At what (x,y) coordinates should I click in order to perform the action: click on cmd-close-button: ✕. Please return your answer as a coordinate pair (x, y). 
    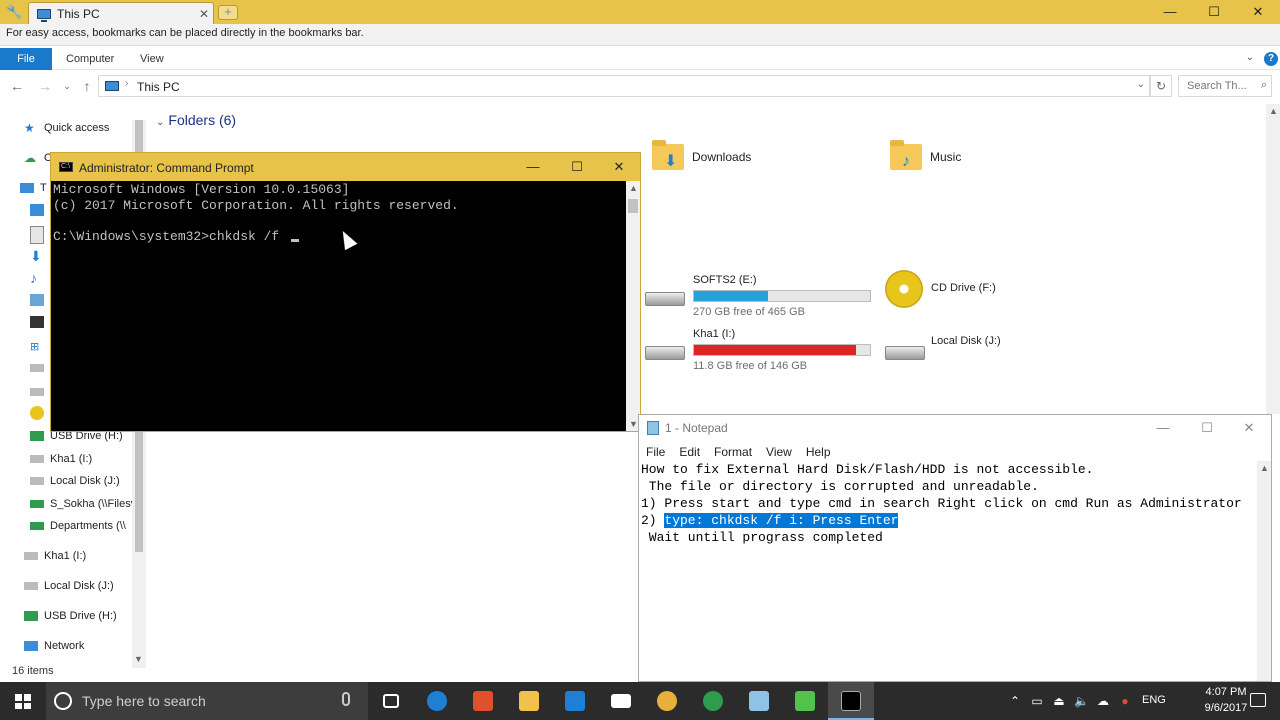
    Looking at the image, I should click on (619, 167).